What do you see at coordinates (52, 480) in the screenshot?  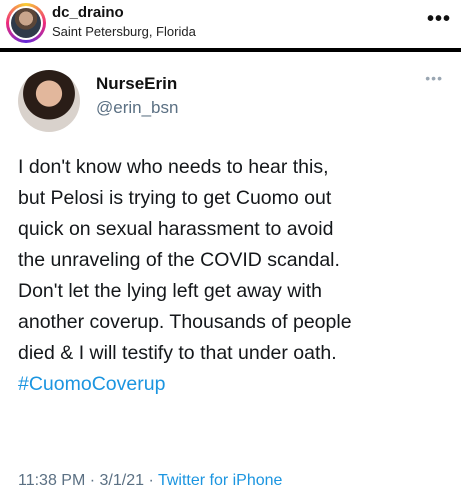 I see `tweet-time: 11:38 PM` at bounding box center [52, 480].